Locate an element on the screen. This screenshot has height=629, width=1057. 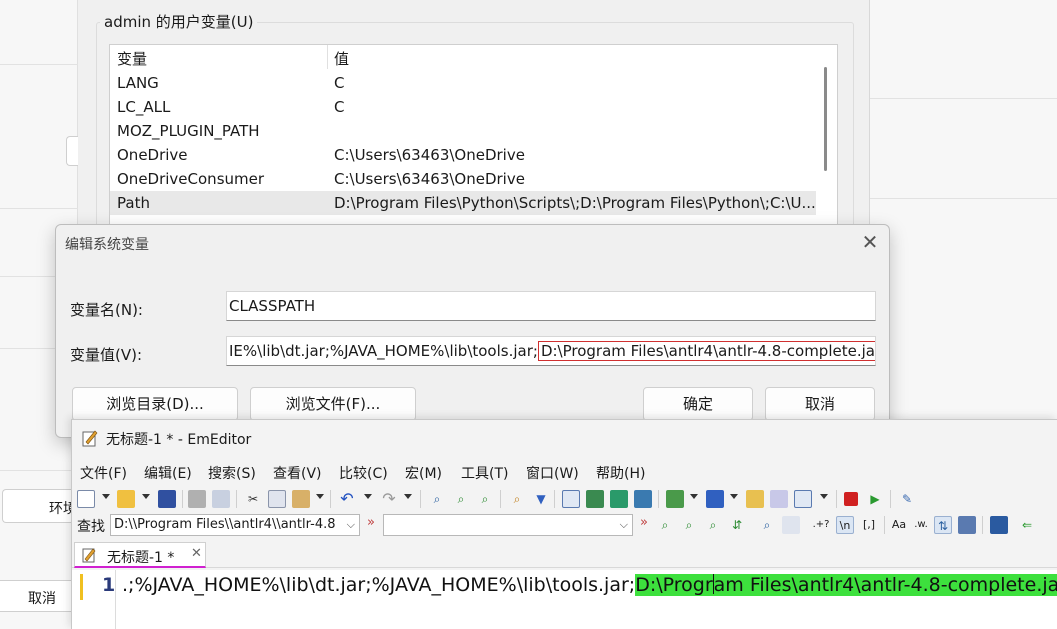
main-toolbar: ✂ ↶ ↷ ⌕ ⌕ ⌕ ⌕ ▼ ▶ ✎ is located at coordinates (564, 499).